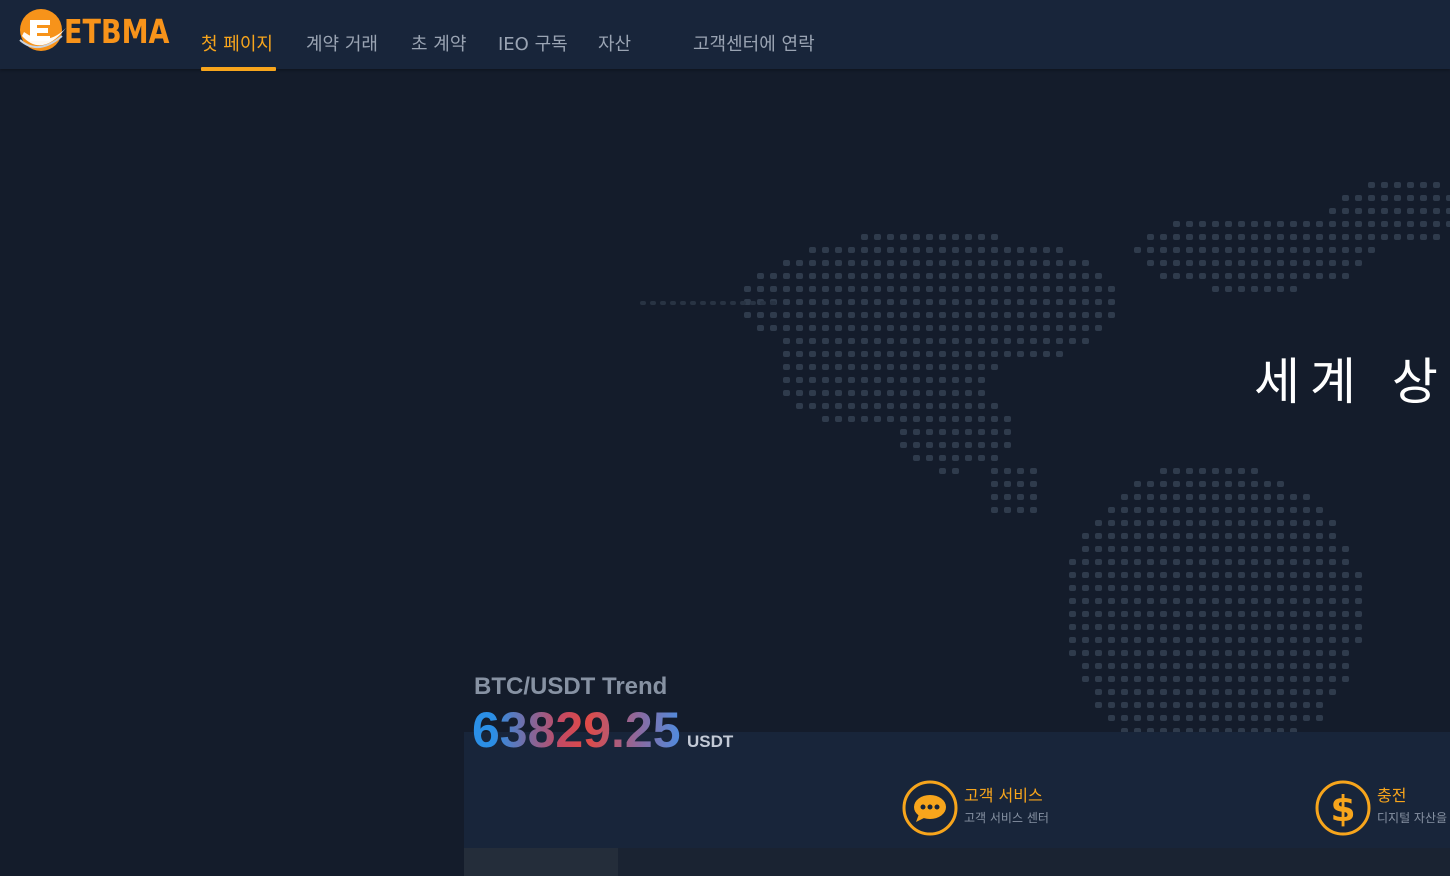  What do you see at coordinates (533, 43) in the screenshot?
I see `nav-ieo-subscription: IEO 구독` at bounding box center [533, 43].